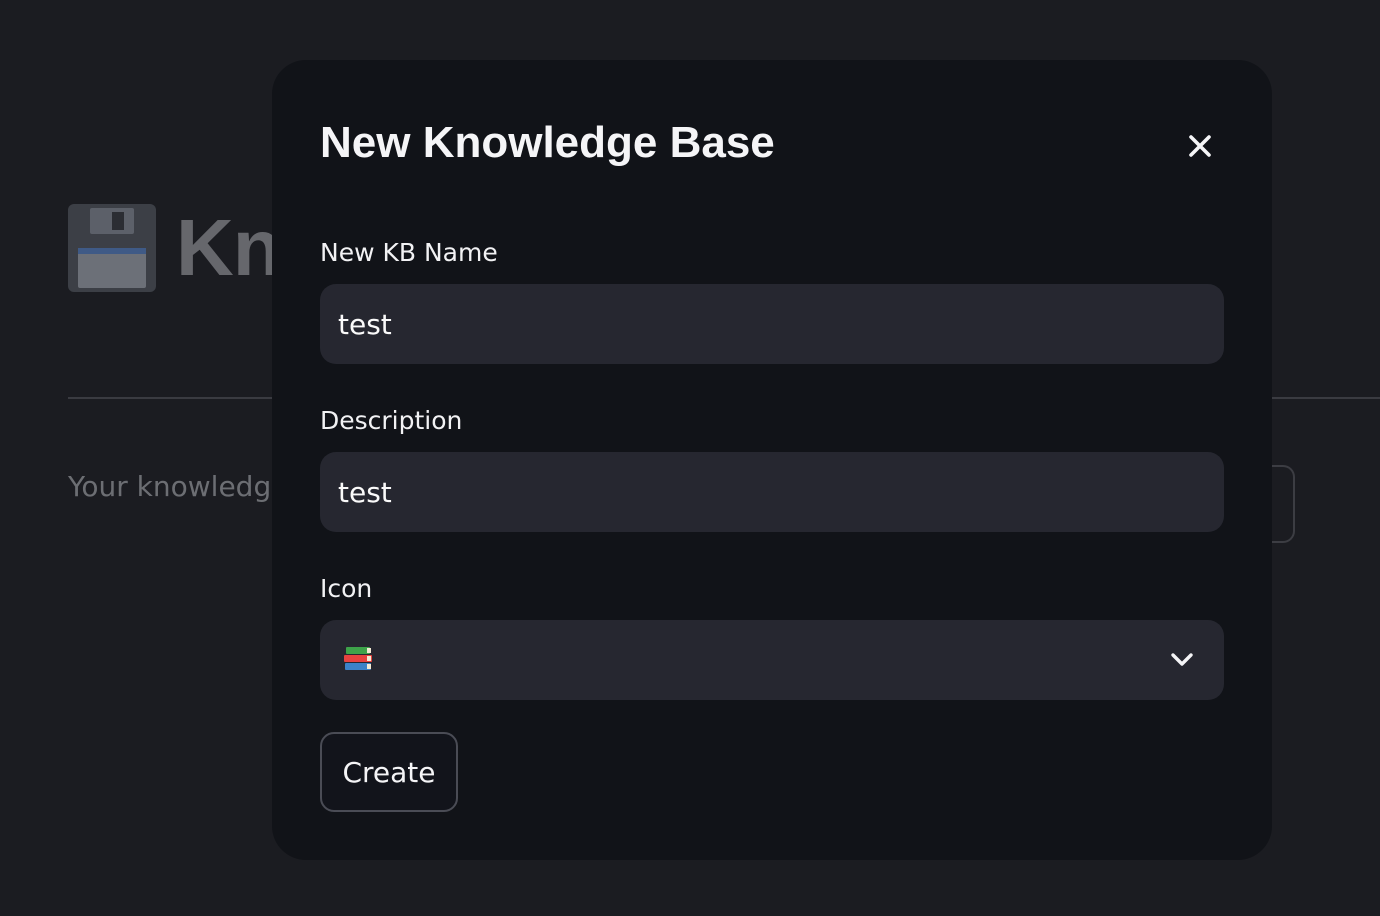 This screenshot has width=1380, height=916. Describe the element at coordinates (772, 660) in the screenshot. I see `icon-select` at that location.